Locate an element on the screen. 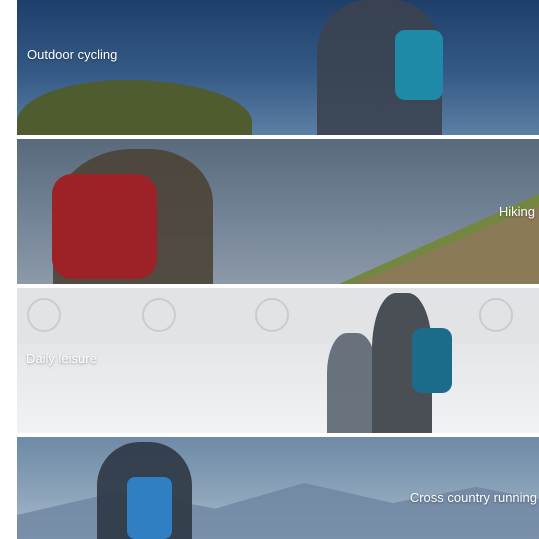 Image resolution: width=539 pixels, height=539 pixels. daily-leisure-caption: Daily leisure is located at coordinates (61, 358).